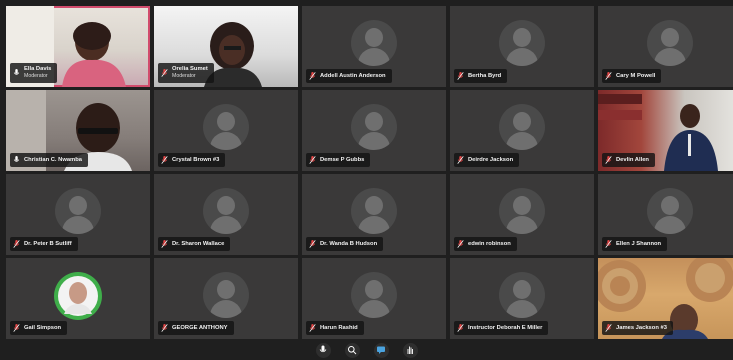 The image size is (733, 360). What do you see at coordinates (665, 130) in the screenshot?
I see `participant-tile: Devlin Allen` at bounding box center [665, 130].